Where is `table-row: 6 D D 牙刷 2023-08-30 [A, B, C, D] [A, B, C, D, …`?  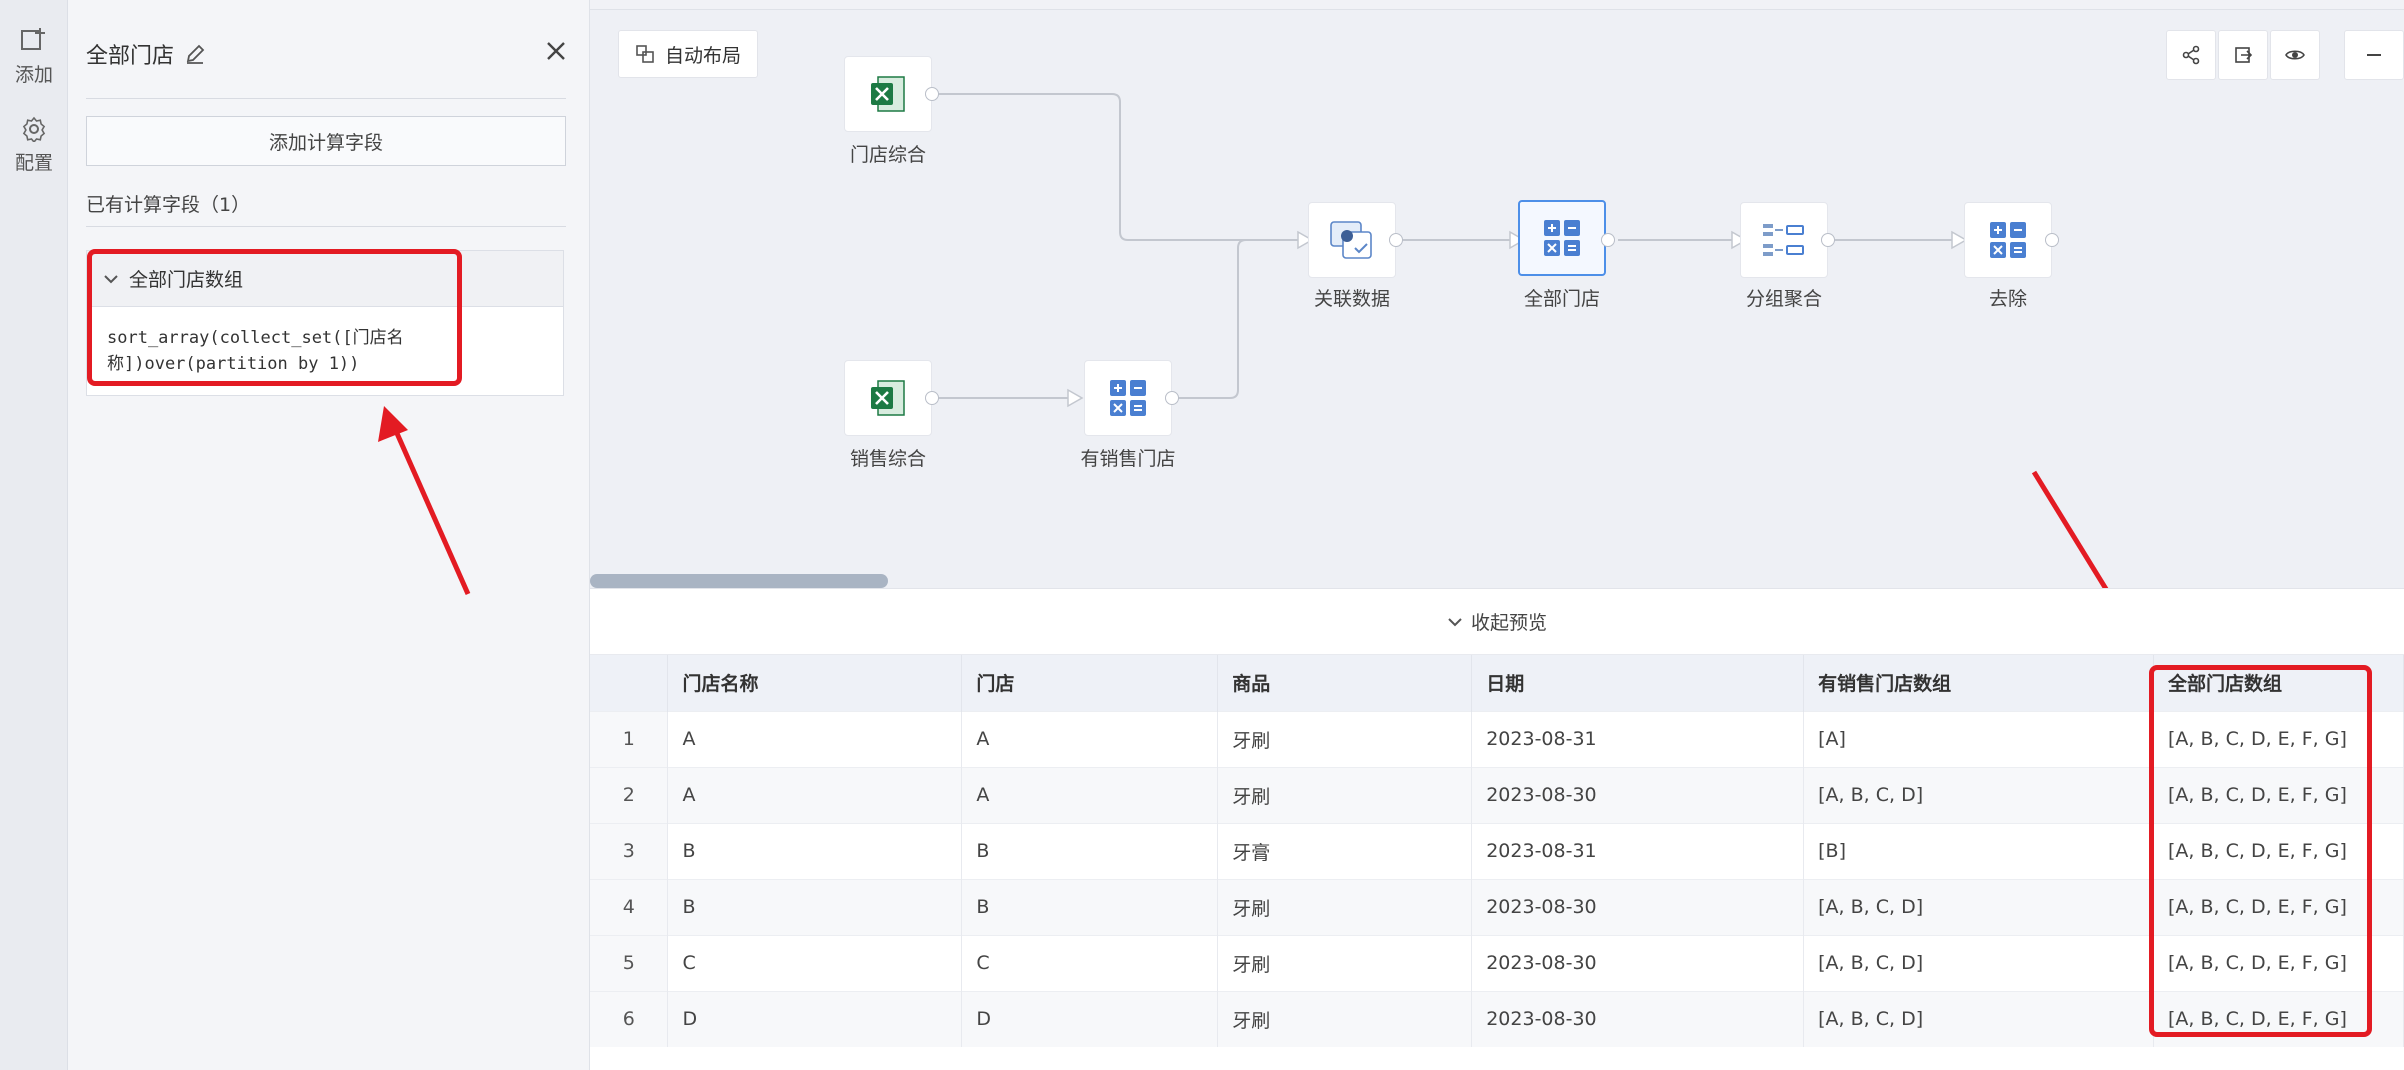
table-row: 6 D D 牙刷 2023-08-30 [A, B, C, D] [A, B, C, D, … is located at coordinates (1497, 1018).